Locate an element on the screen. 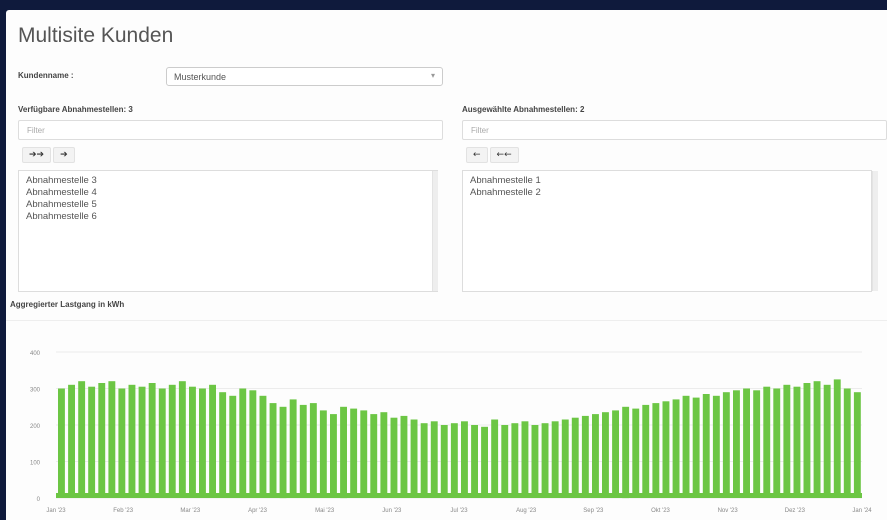 Image resolution: width=887 pixels, height=520 pixels. list-item: Abnahmestelle 1 is located at coordinates (667, 181).